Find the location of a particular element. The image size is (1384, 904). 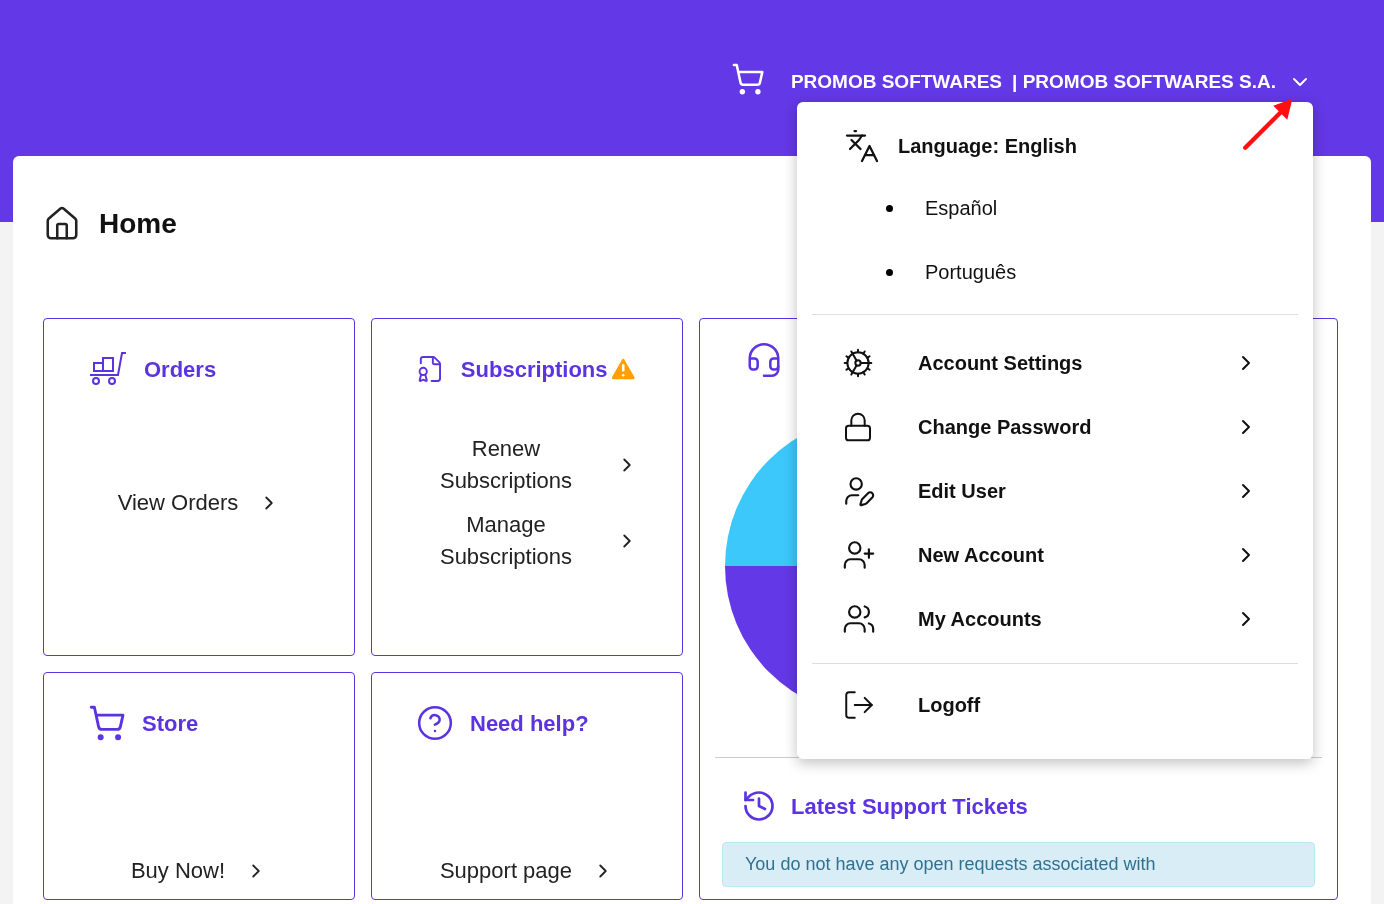

alert-text: You do not have any open requests associated with is located at coordinates (950, 864).